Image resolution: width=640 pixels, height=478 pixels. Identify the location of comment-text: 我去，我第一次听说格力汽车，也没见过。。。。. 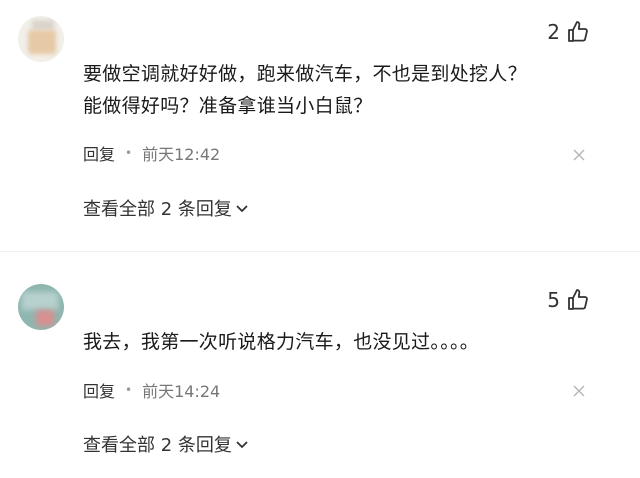
(341, 342).